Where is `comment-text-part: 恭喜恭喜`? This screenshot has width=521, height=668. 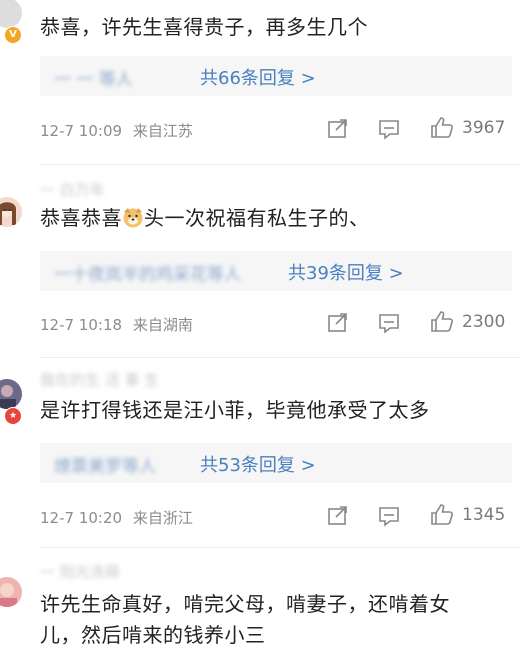 comment-text-part: 恭喜恭喜 is located at coordinates (81, 218).